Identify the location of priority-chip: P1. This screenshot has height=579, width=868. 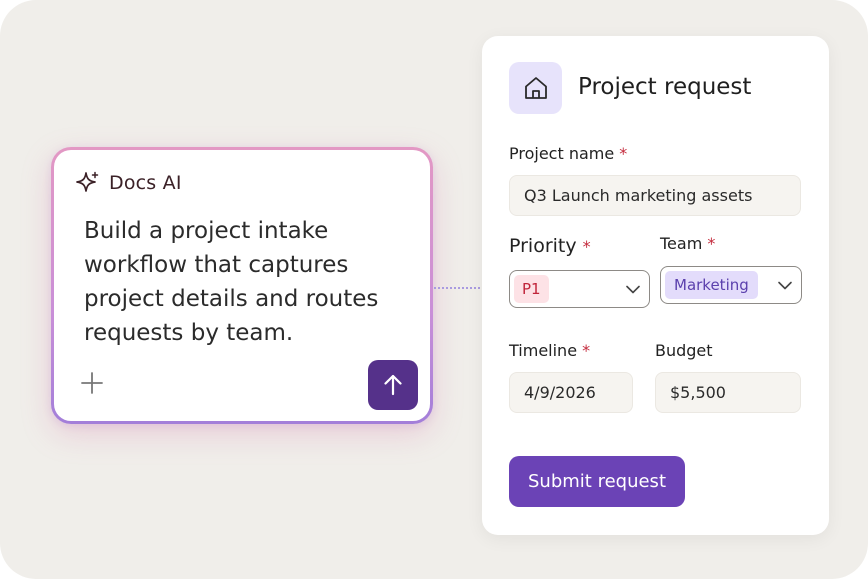
(531, 289).